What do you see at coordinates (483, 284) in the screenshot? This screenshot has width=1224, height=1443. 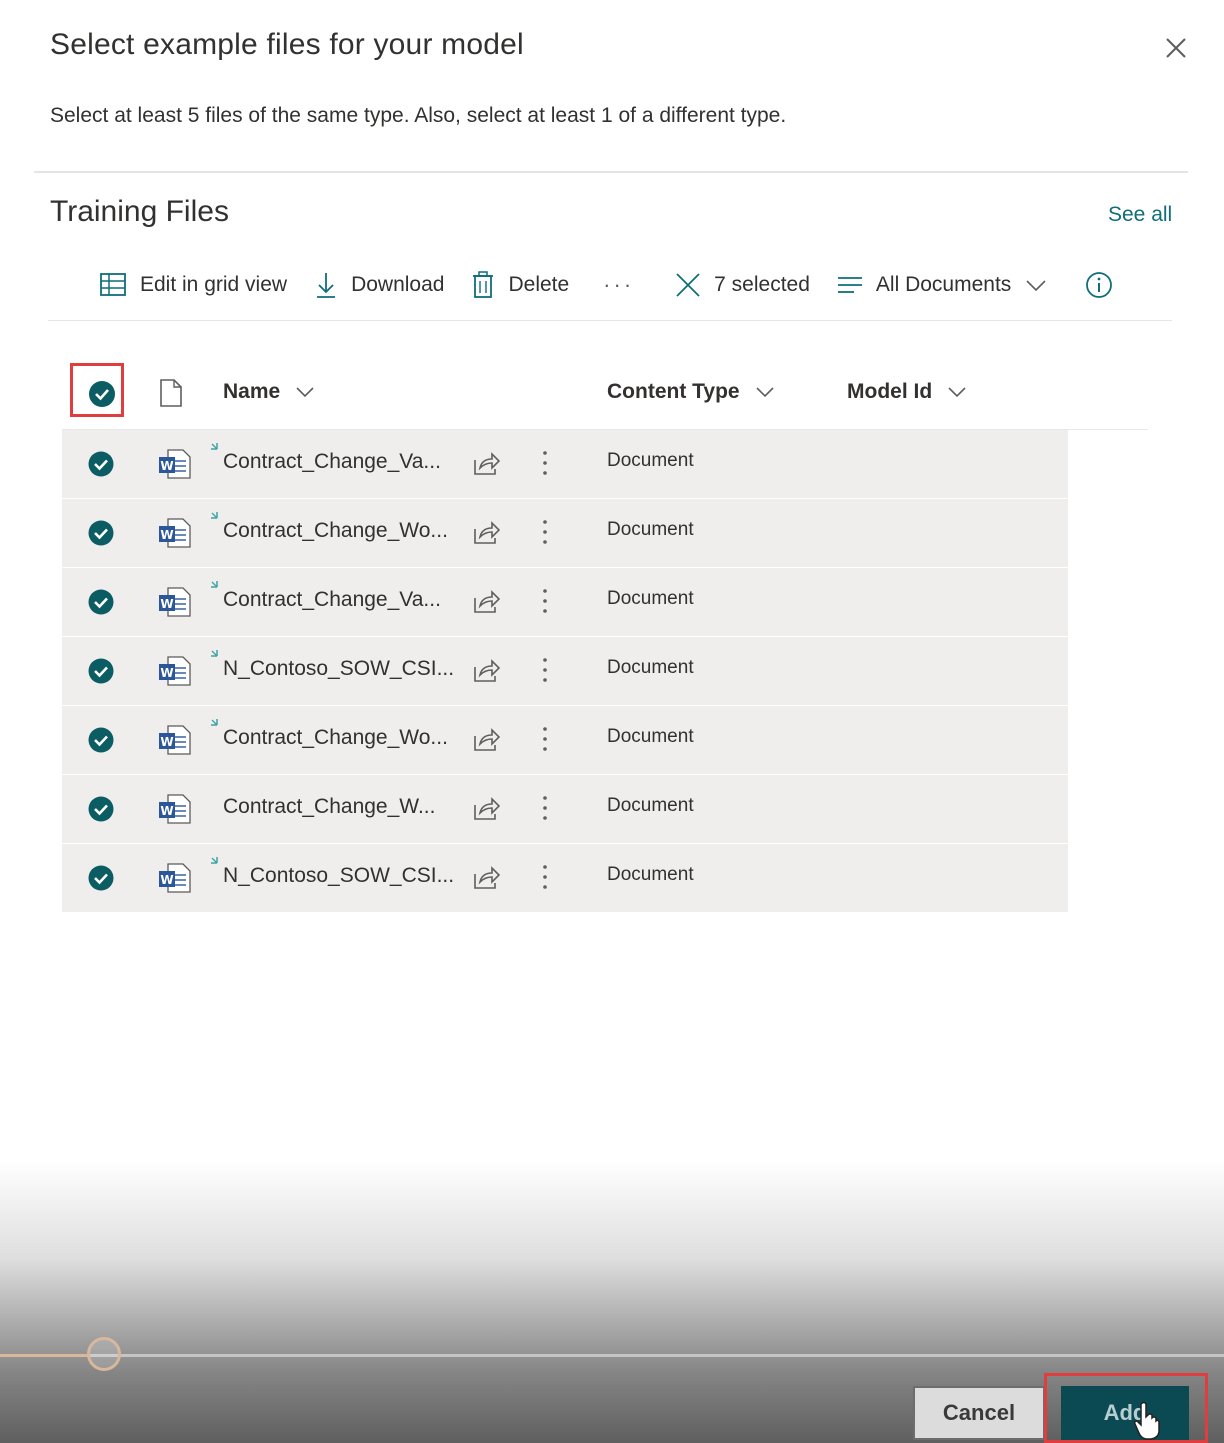 I see `trash-icon` at bounding box center [483, 284].